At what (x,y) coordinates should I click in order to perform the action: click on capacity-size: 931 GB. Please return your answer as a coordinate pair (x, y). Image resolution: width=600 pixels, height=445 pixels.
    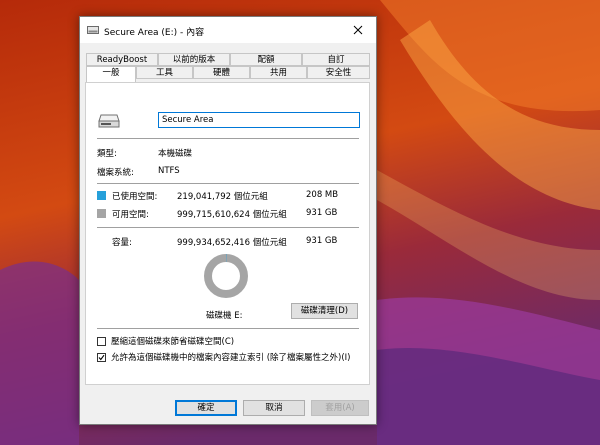
    Looking at the image, I should click on (322, 241).